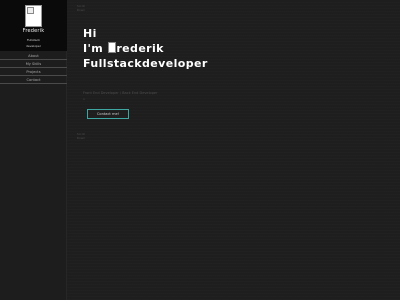  I want to click on hero-greeting: Hi, so click(90, 33).